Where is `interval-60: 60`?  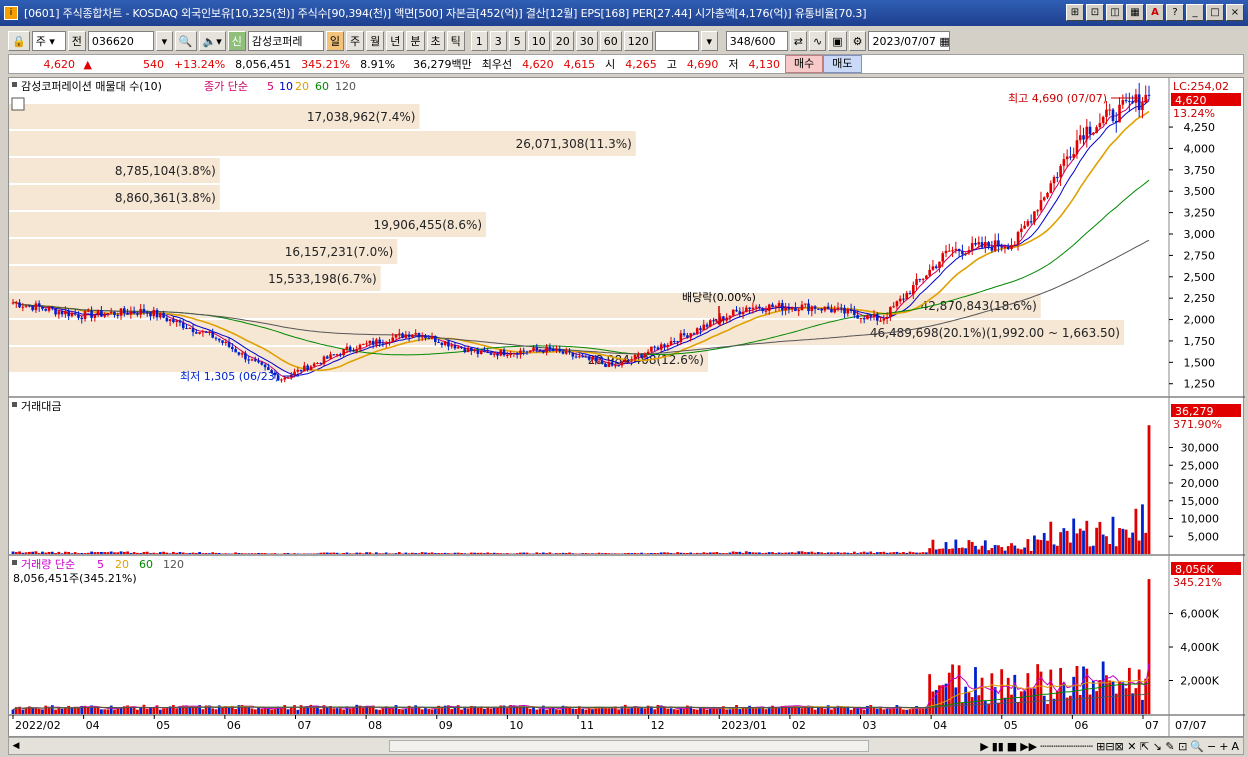
interval-60: 60 is located at coordinates (610, 41).